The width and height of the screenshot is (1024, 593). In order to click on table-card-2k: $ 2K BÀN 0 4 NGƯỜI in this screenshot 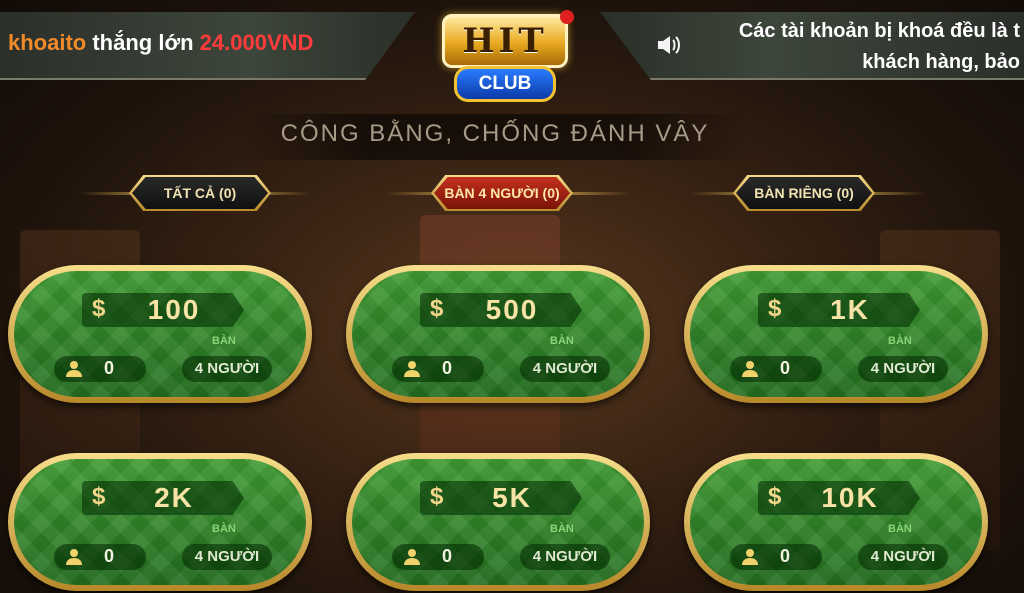, I will do `click(160, 522)`.